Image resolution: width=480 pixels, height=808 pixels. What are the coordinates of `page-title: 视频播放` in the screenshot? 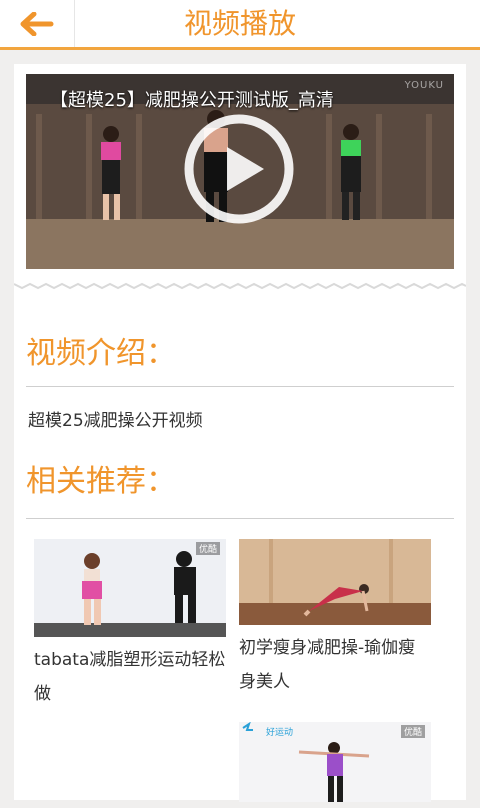 It's located at (239, 23).